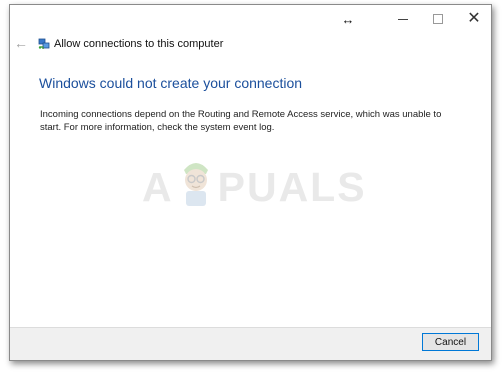 This screenshot has height=373, width=504. Describe the element at coordinates (250, 343) in the screenshot. I see `dialog-footer: Cancel` at that location.